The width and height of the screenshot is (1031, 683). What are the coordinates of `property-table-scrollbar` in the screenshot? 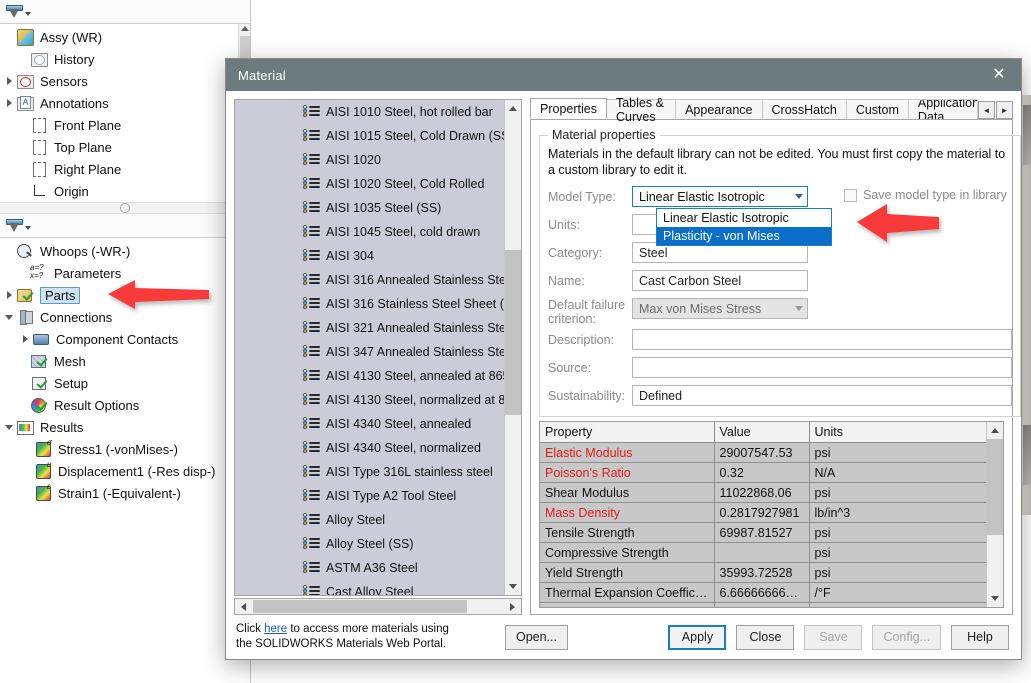 It's located at (994, 514).